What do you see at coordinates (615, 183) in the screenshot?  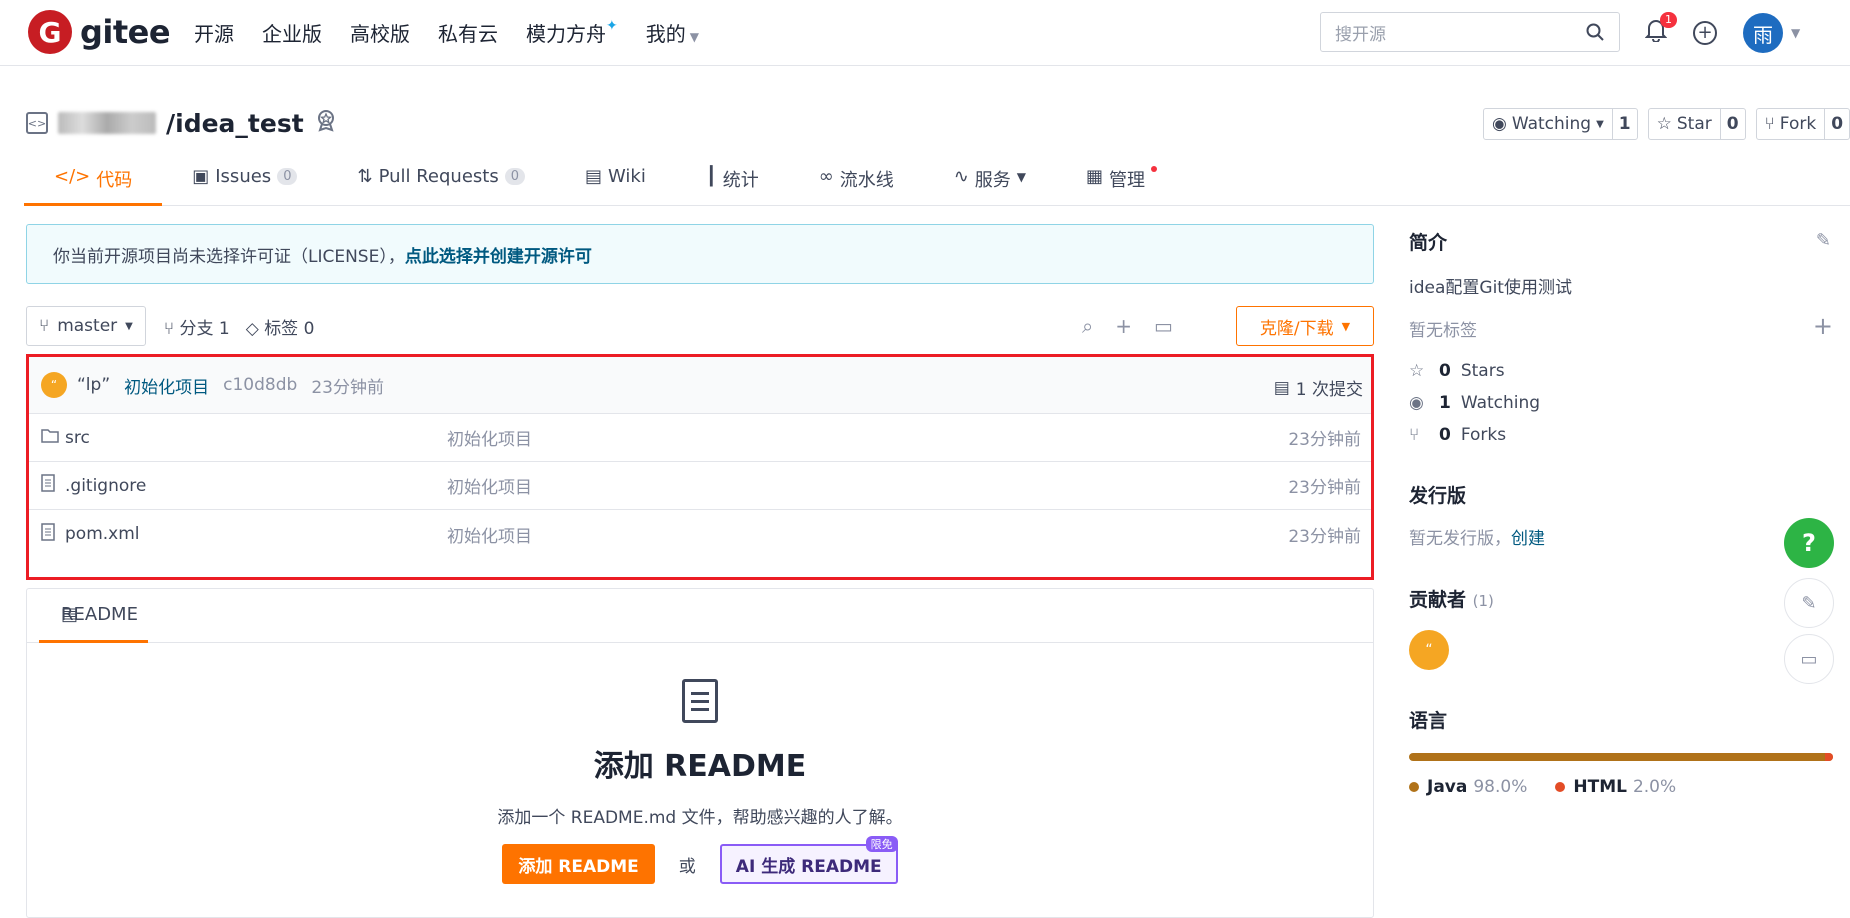 I see `tab-wiki: ▤ Wiki` at bounding box center [615, 183].